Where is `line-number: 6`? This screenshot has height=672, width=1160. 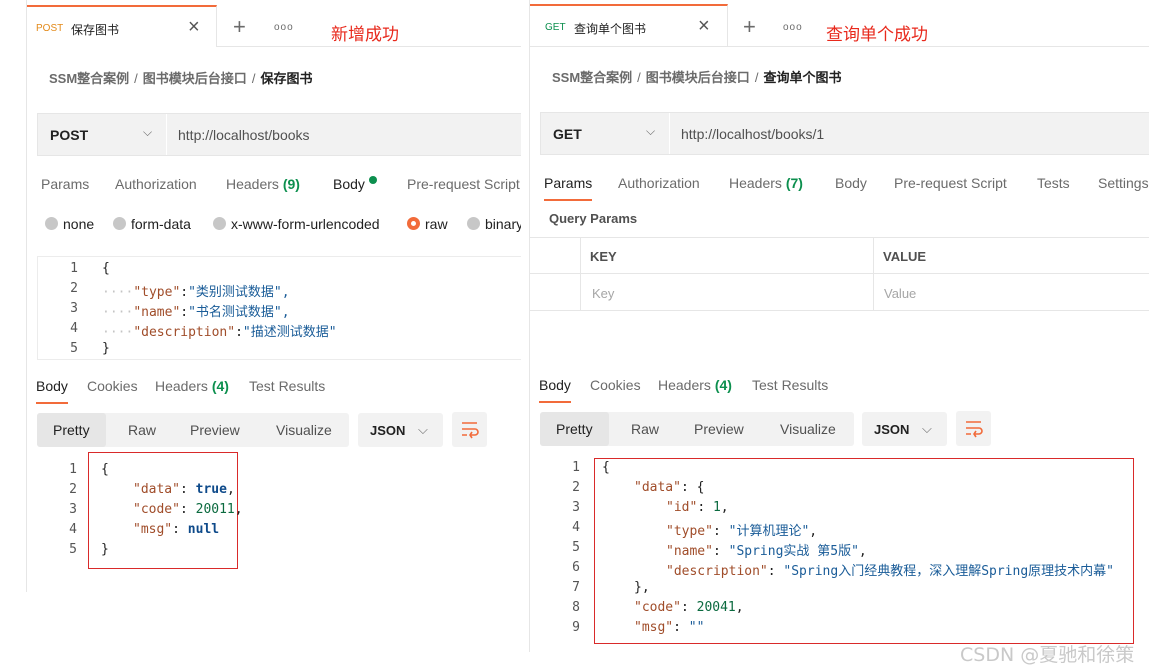 line-number: 6 is located at coordinates (576, 567).